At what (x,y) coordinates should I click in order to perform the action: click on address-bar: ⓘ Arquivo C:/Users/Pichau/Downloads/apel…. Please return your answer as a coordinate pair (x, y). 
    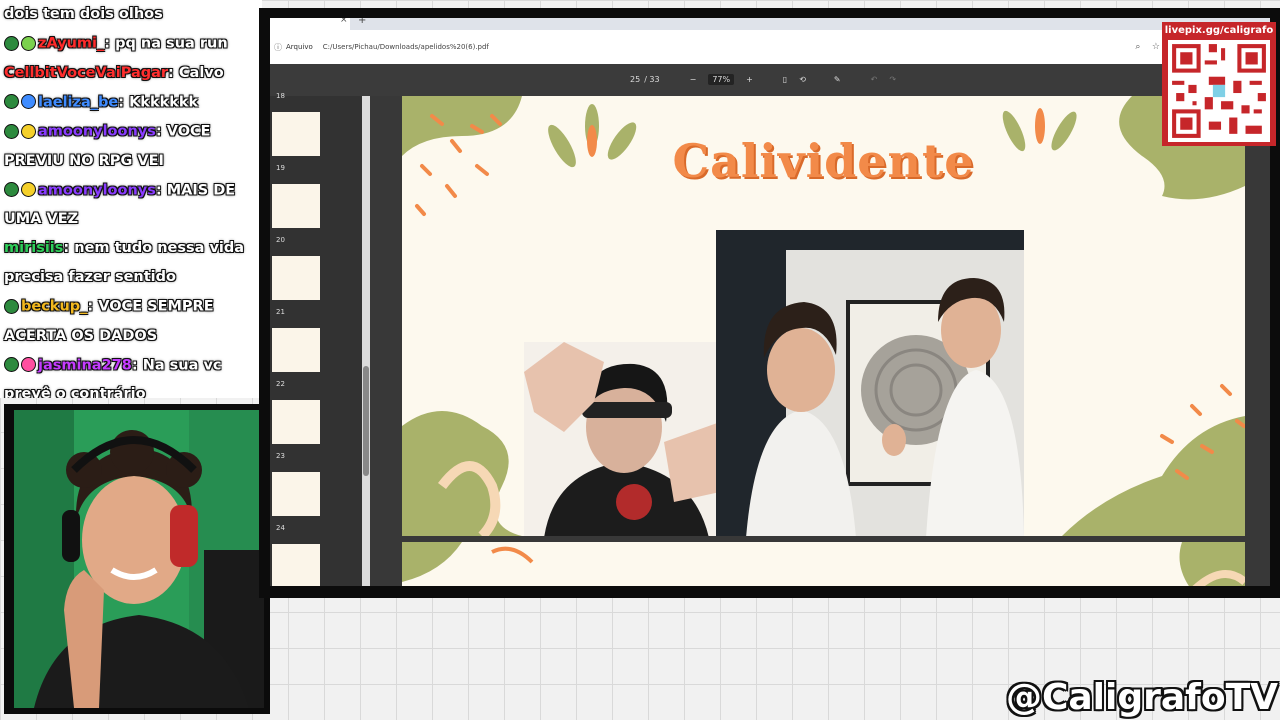
    Looking at the image, I should click on (770, 47).